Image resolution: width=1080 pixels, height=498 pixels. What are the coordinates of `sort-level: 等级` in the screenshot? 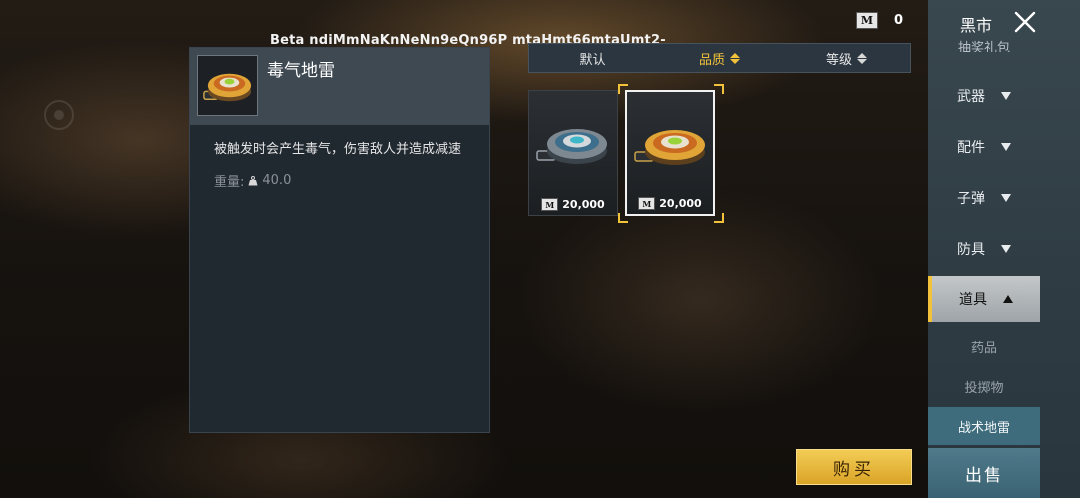 It's located at (846, 58).